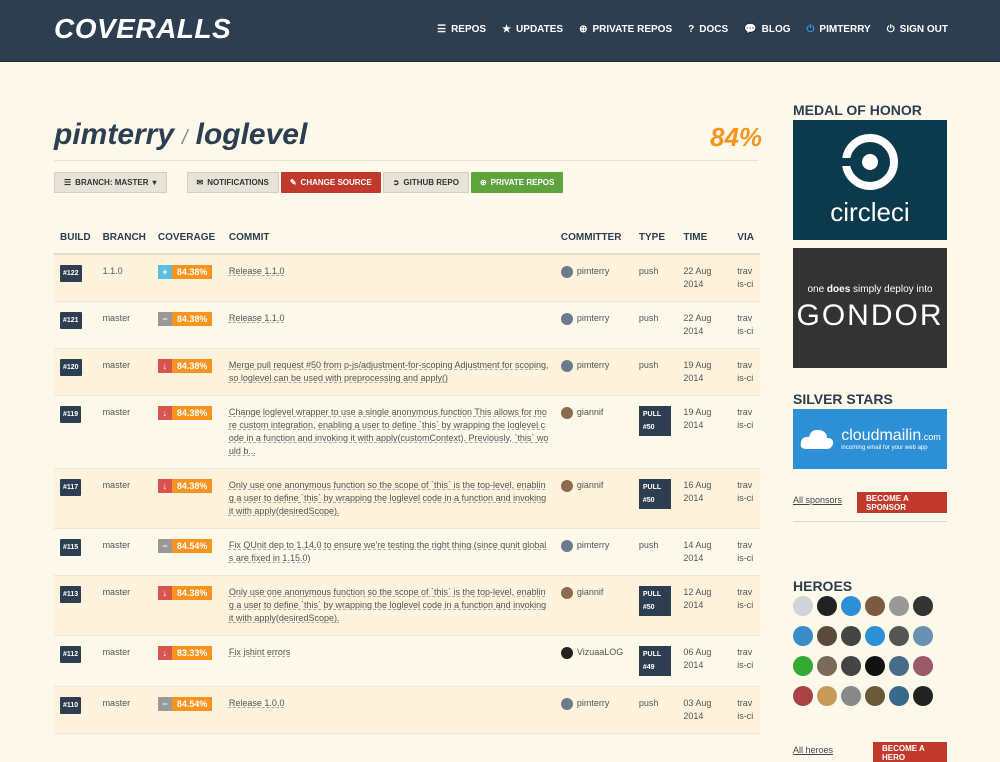 The height and width of the screenshot is (762, 1000). What do you see at coordinates (388, 238) in the screenshot?
I see `column-header-commit: COMMIT` at bounding box center [388, 238].